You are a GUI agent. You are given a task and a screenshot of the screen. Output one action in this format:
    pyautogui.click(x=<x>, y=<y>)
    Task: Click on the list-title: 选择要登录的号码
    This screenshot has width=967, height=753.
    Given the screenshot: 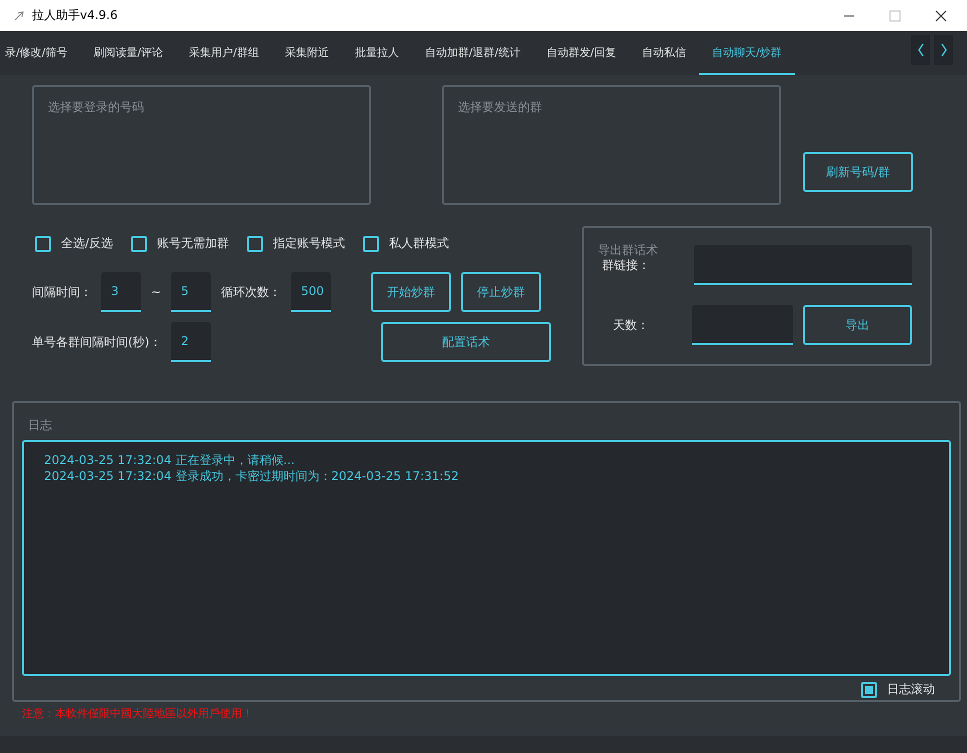 What is the action you would take?
    pyautogui.click(x=96, y=107)
    